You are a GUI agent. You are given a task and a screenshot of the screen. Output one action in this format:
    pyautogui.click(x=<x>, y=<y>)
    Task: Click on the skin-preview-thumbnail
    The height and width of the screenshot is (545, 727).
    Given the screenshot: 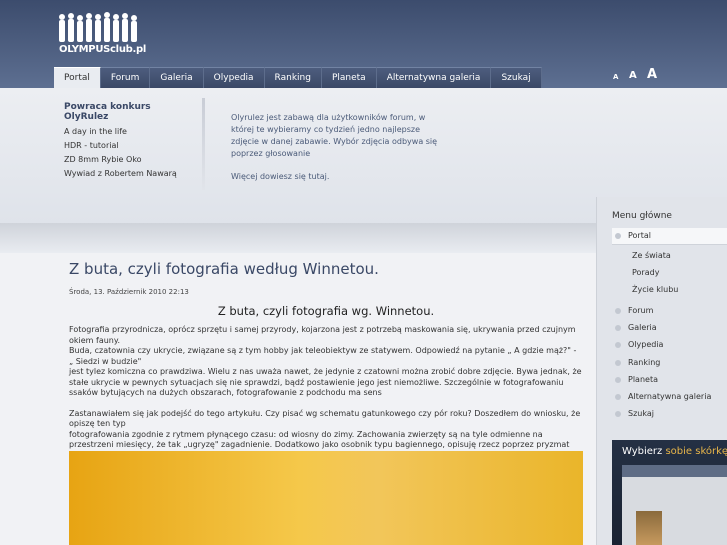 What is the action you would take?
    pyautogui.click(x=649, y=528)
    